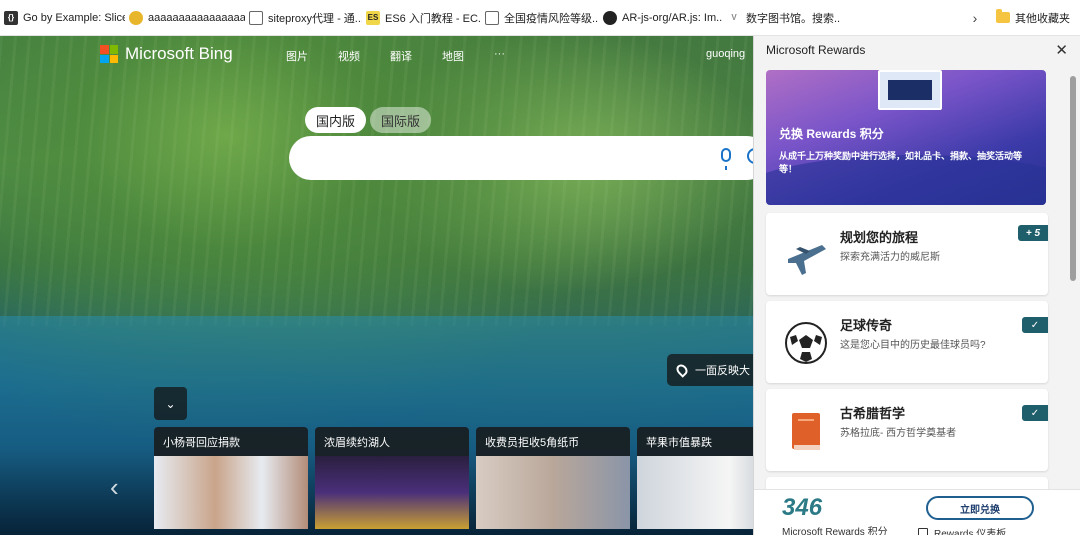 The height and width of the screenshot is (535, 1080). I want to click on code-icon: {}, so click(11, 17).